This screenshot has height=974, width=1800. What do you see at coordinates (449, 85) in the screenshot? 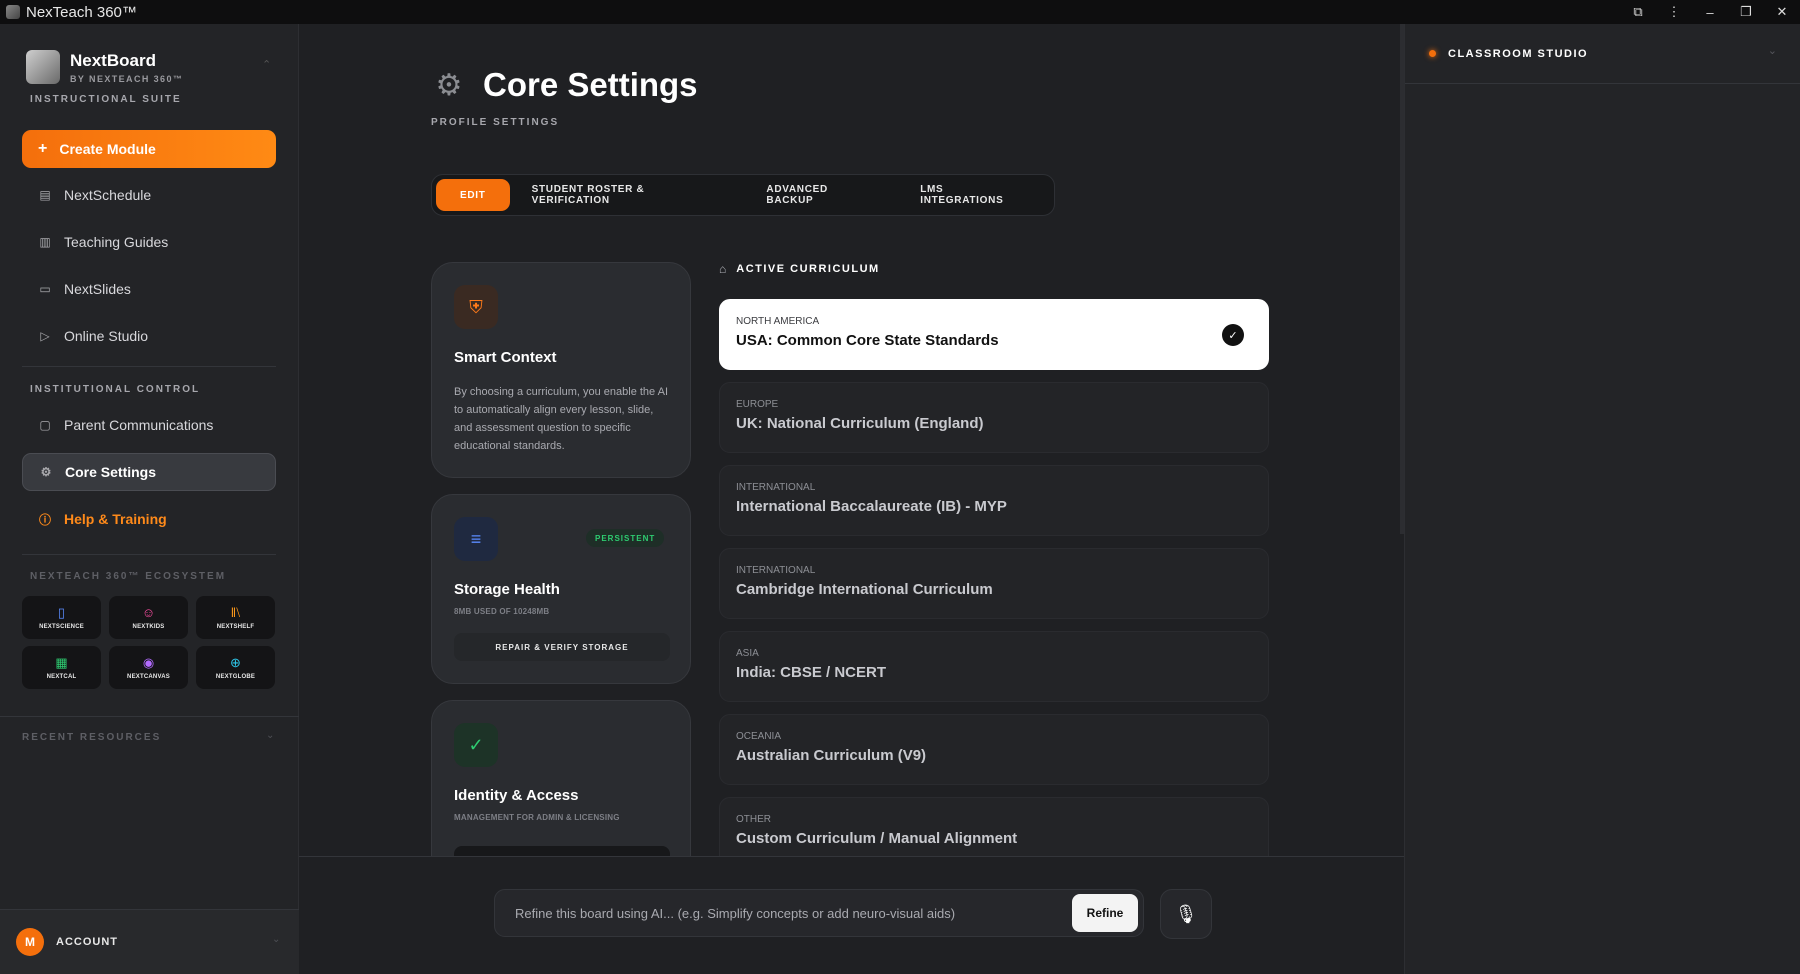
I see `gear-icon: ⚙` at bounding box center [449, 85].